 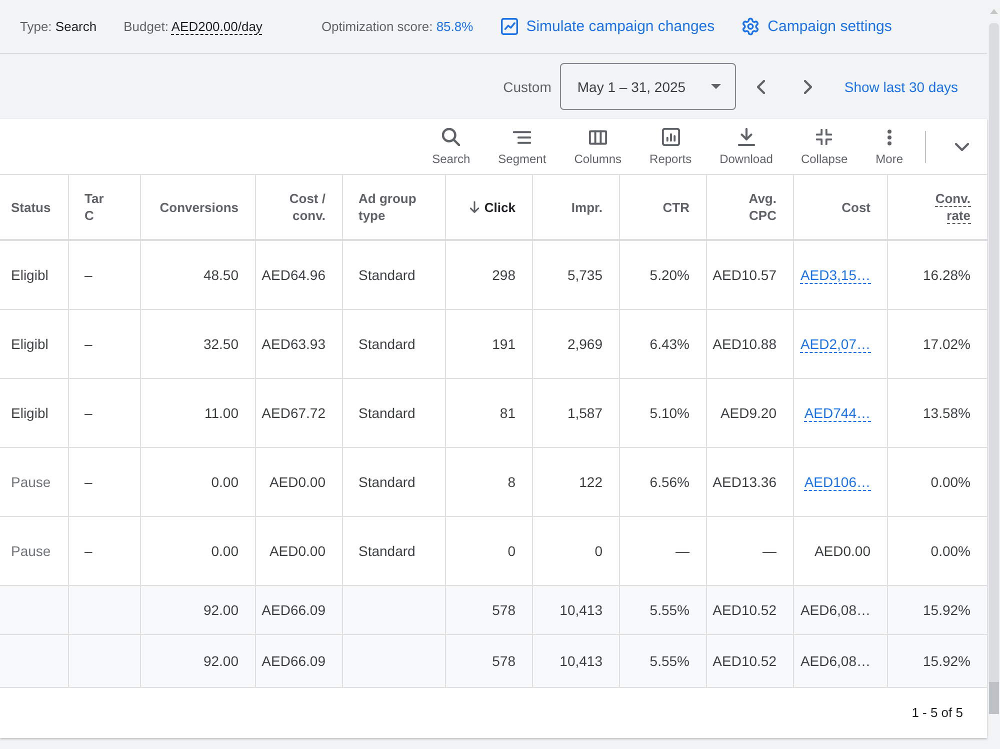 What do you see at coordinates (598, 146) in the screenshot?
I see `columns-button: Columns` at bounding box center [598, 146].